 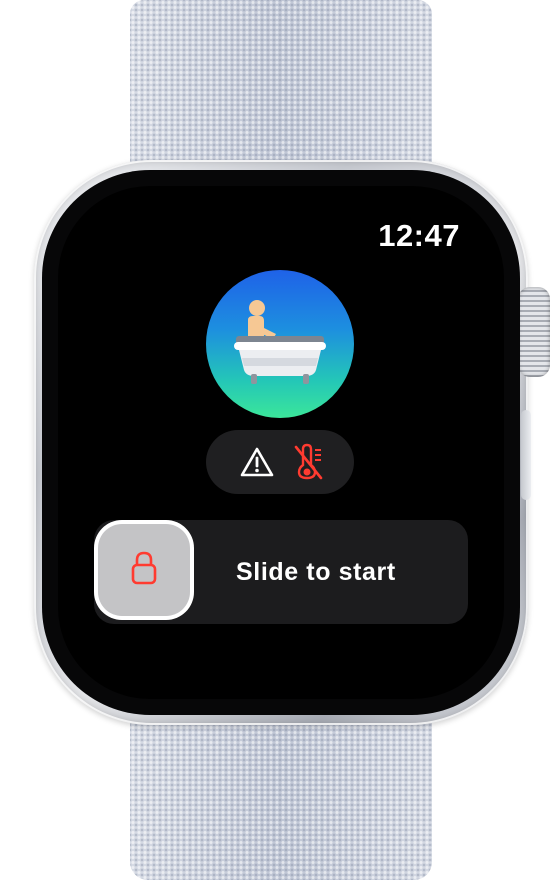 What do you see at coordinates (419, 235) in the screenshot?
I see `clock-time: 12:47` at bounding box center [419, 235].